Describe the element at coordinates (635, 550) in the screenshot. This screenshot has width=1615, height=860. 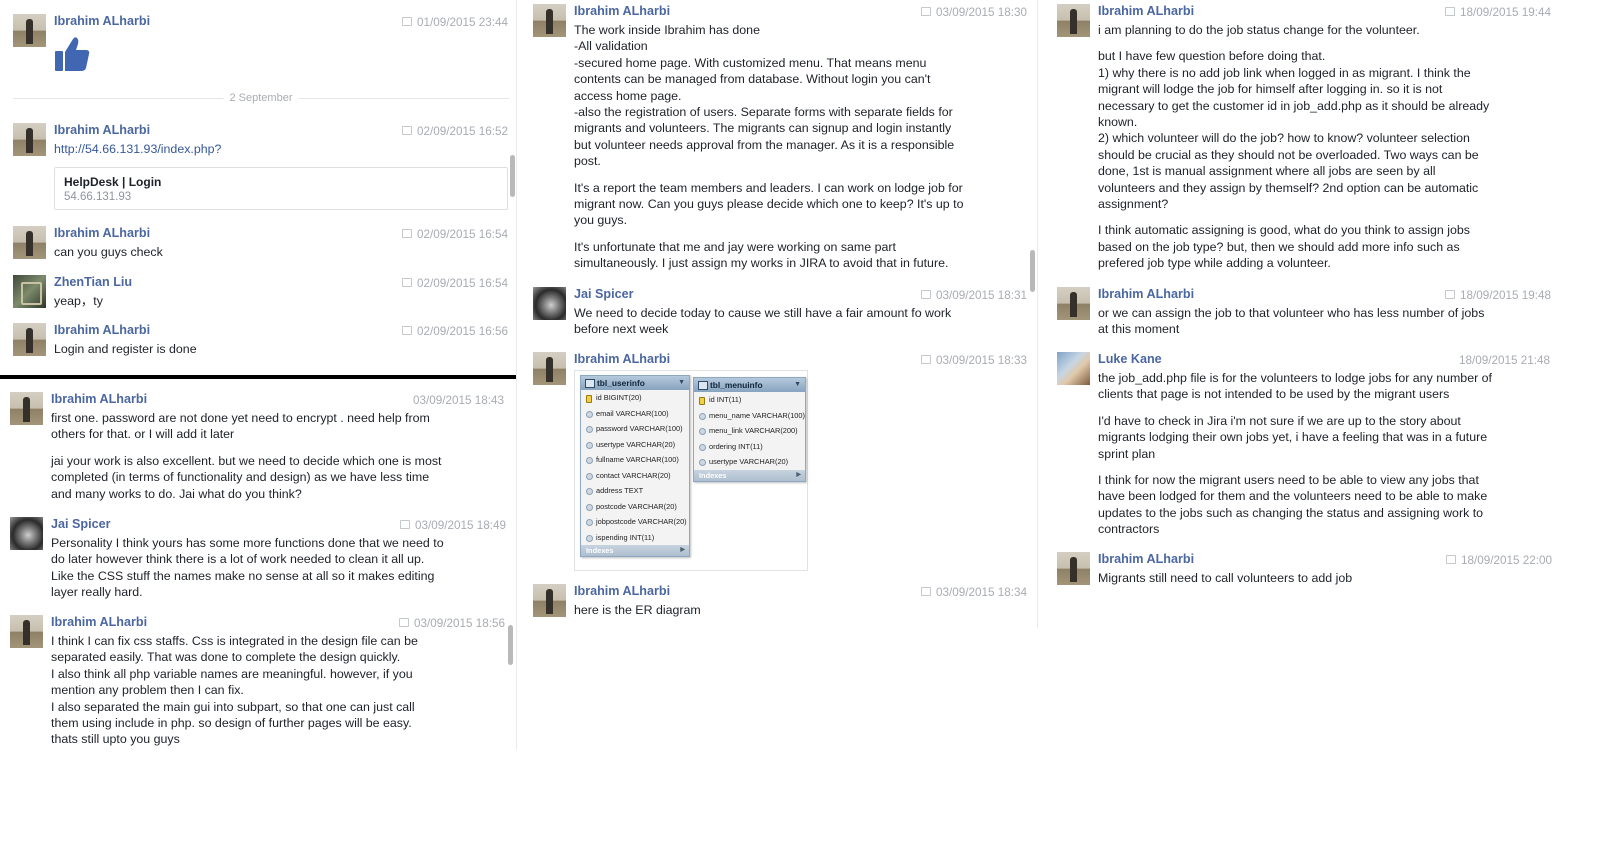
I see `table-indexes: Indexes` at that location.